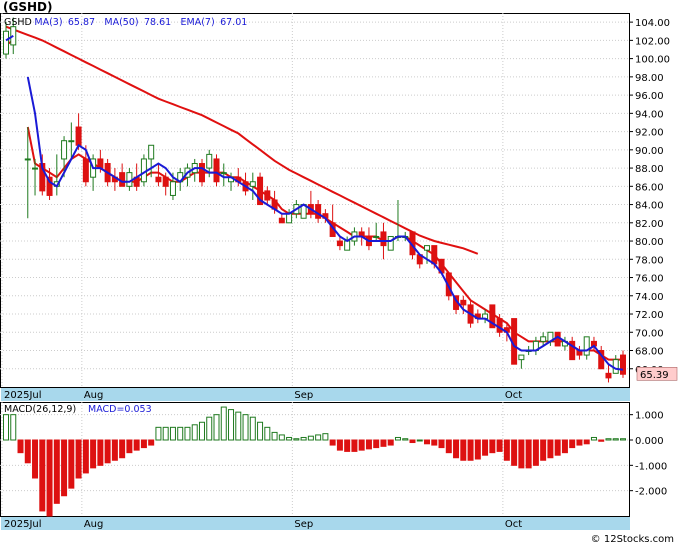 The width and height of the screenshot is (680, 546). Describe the element at coordinates (649, 297) in the screenshot. I see `price-ytick-label: 74.00` at that location.